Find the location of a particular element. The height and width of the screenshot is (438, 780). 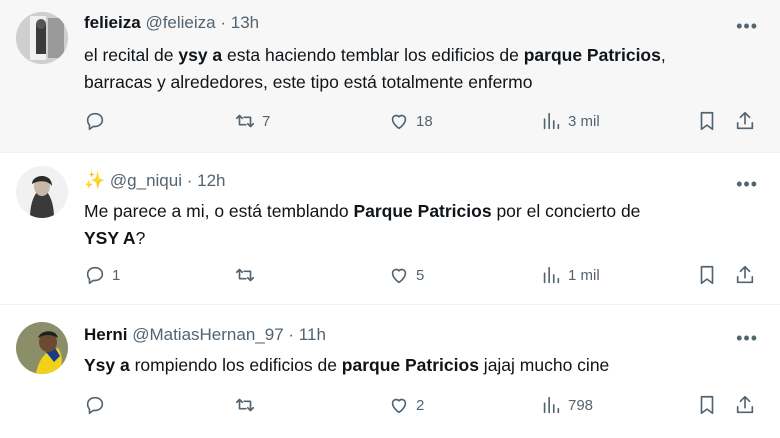

retweet-button: 7 is located at coordinates (252, 121).